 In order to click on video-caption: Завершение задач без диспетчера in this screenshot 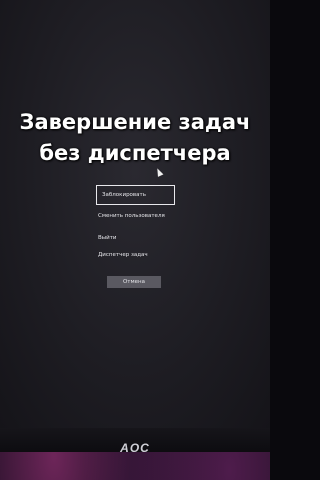, I will do `click(135, 138)`.